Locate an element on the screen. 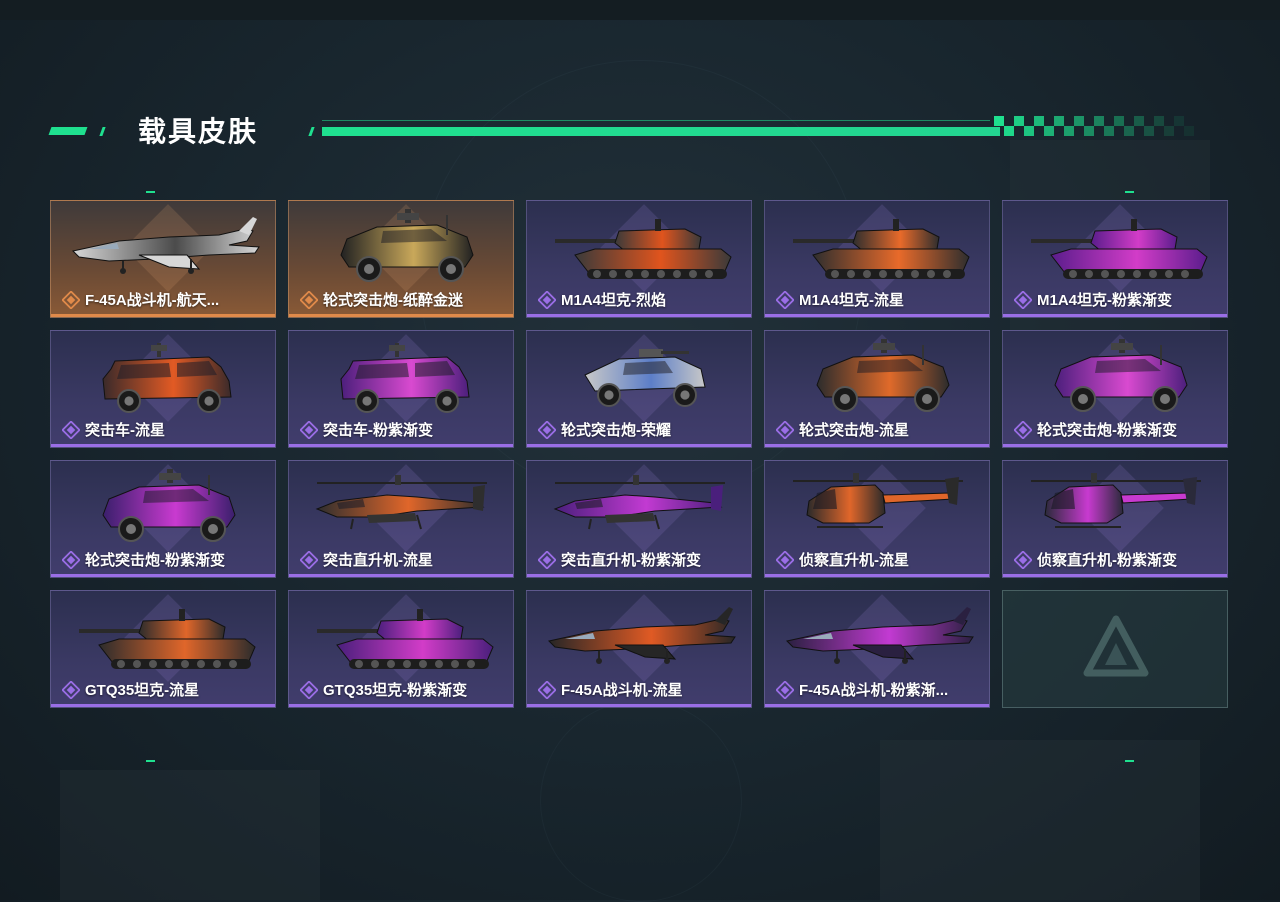 This screenshot has width=1280, height=902. page-title: 载具皮肤 is located at coordinates (198, 131).